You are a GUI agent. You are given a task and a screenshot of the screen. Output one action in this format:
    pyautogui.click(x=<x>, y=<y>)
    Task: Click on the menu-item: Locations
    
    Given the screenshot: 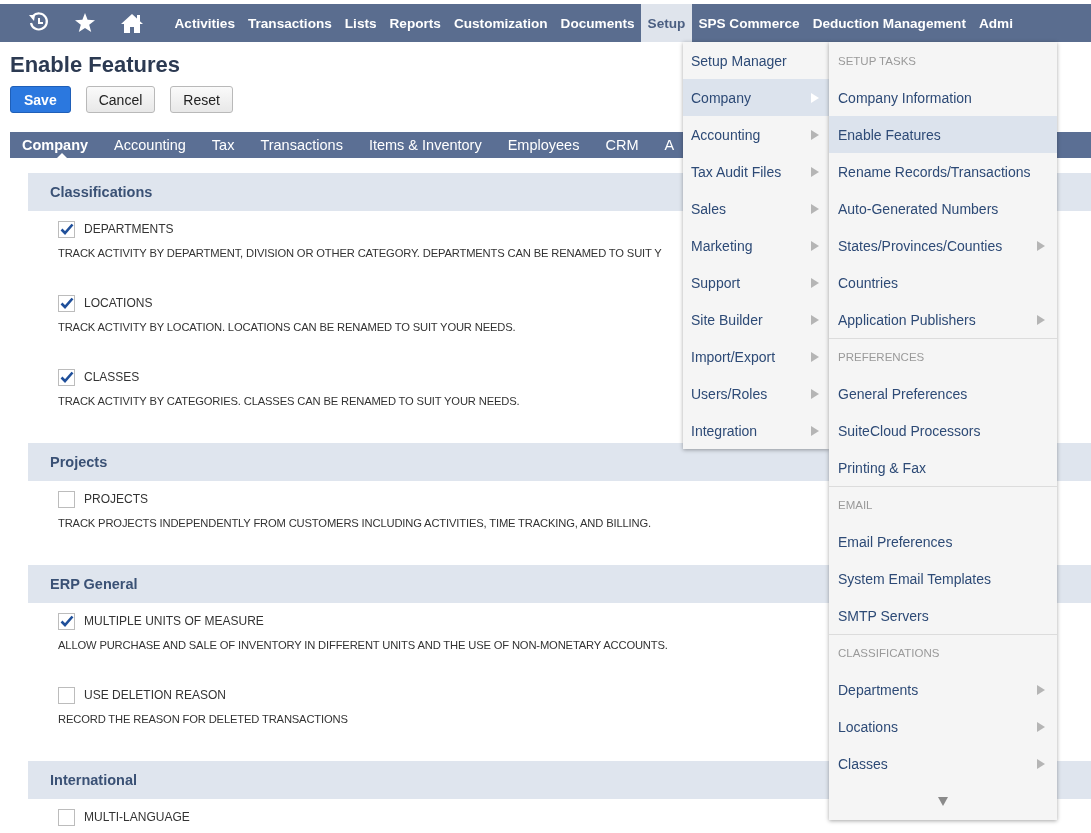 What is the action you would take?
    pyautogui.click(x=943, y=726)
    